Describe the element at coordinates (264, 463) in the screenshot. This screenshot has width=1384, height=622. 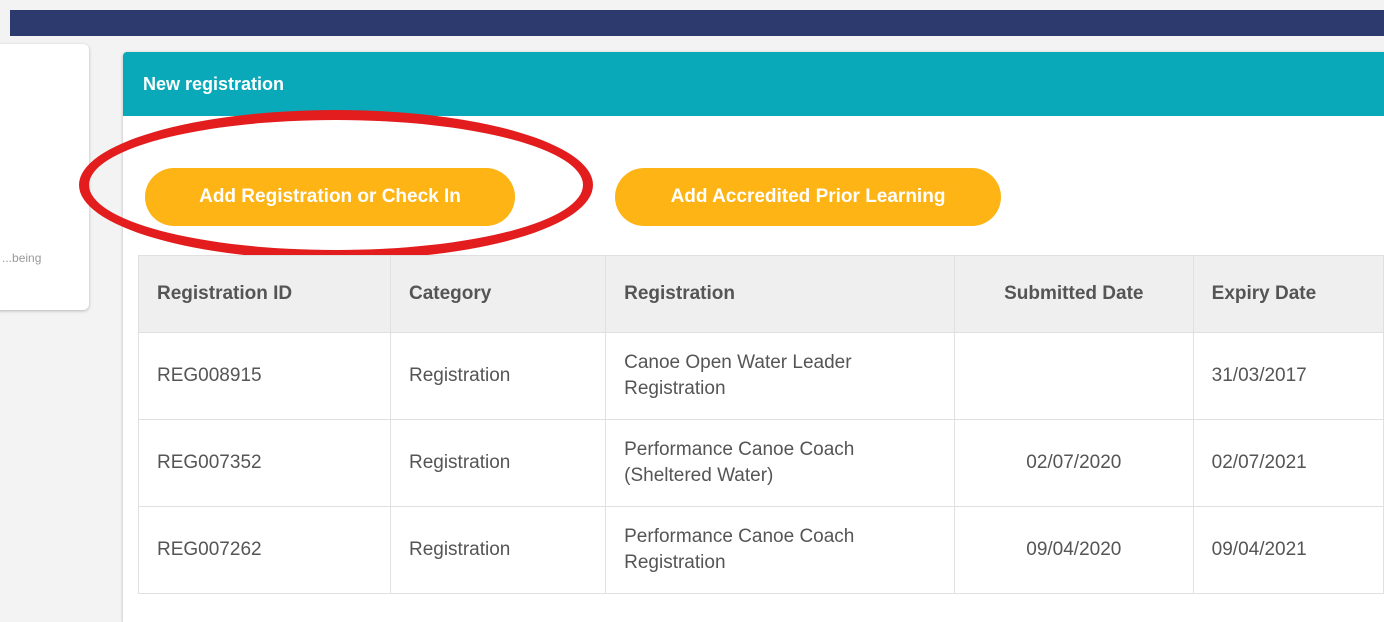
I see `cell-registration-id: REG007352` at that location.